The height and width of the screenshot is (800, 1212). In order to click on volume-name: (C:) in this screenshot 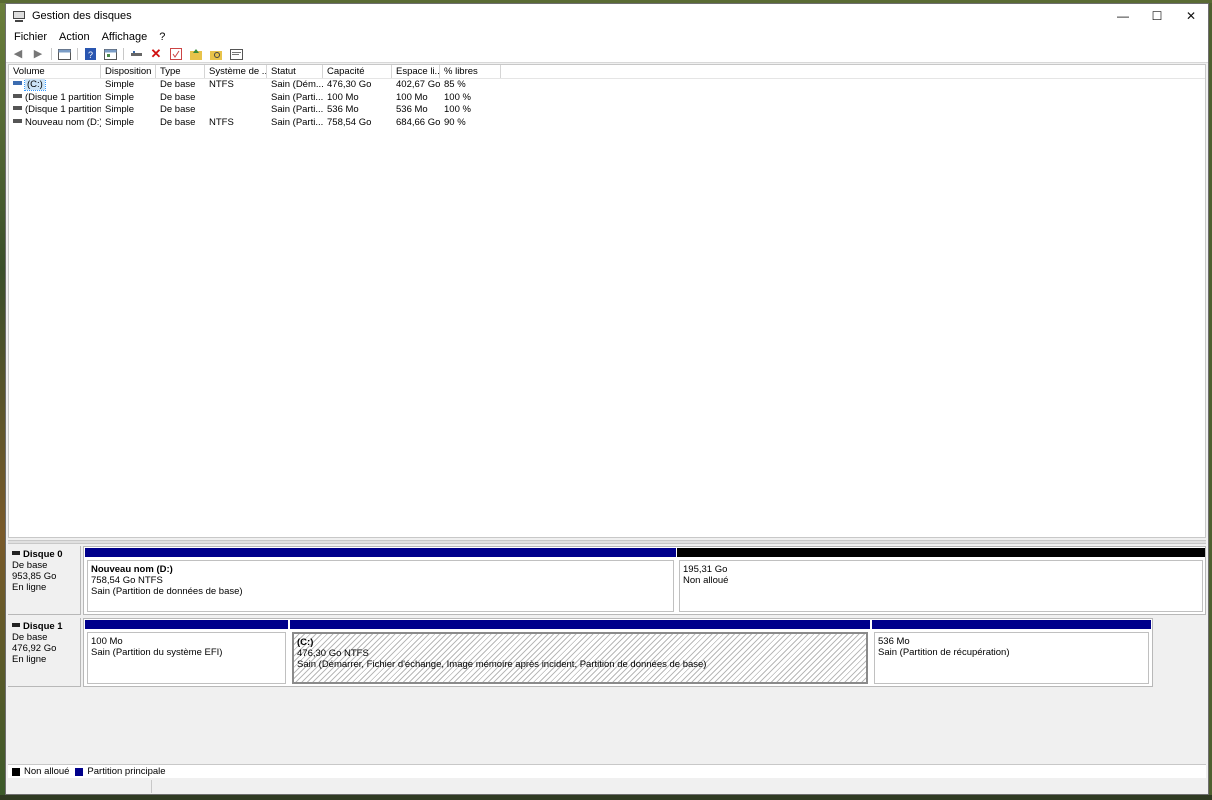, I will do `click(35, 85)`.